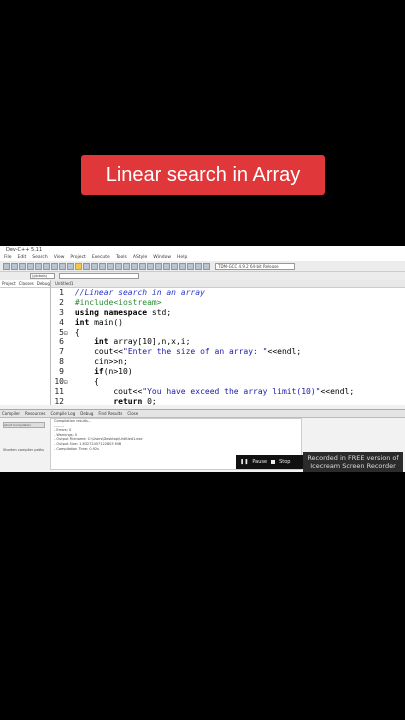 The image size is (405, 720). I want to click on code-line: 12 return 0;, so click(228, 402).